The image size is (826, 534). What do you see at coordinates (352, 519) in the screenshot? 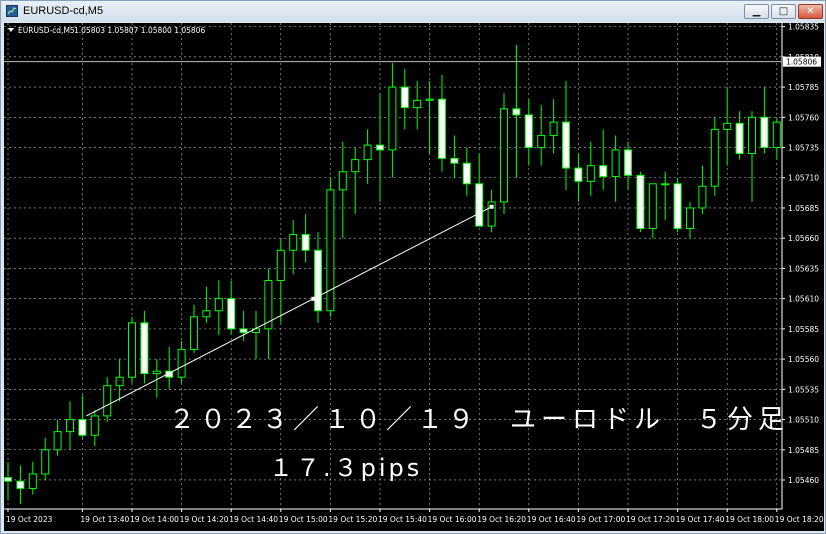
I see `x-tick-label: 19 Oct 15:20` at bounding box center [352, 519].